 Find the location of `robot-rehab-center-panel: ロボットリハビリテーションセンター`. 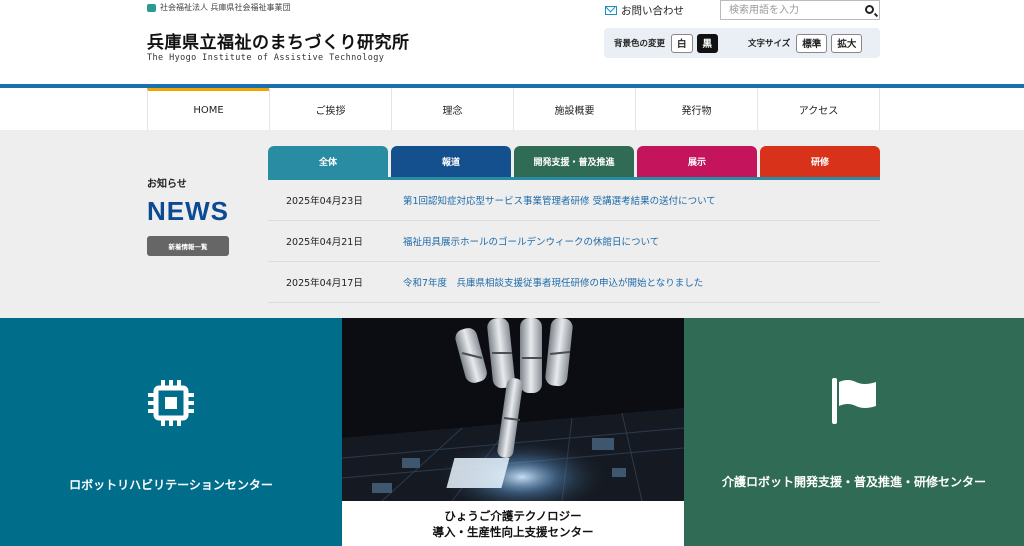

robot-rehab-center-panel: ロボットリハビリテーションセンター is located at coordinates (171, 432).